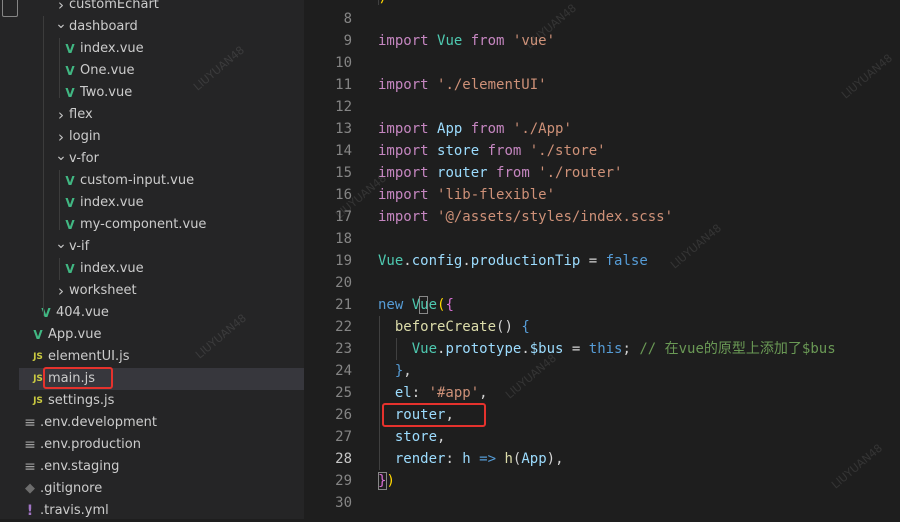  What do you see at coordinates (602, 481) in the screenshot?
I see `code-line: 29})` at bounding box center [602, 481].